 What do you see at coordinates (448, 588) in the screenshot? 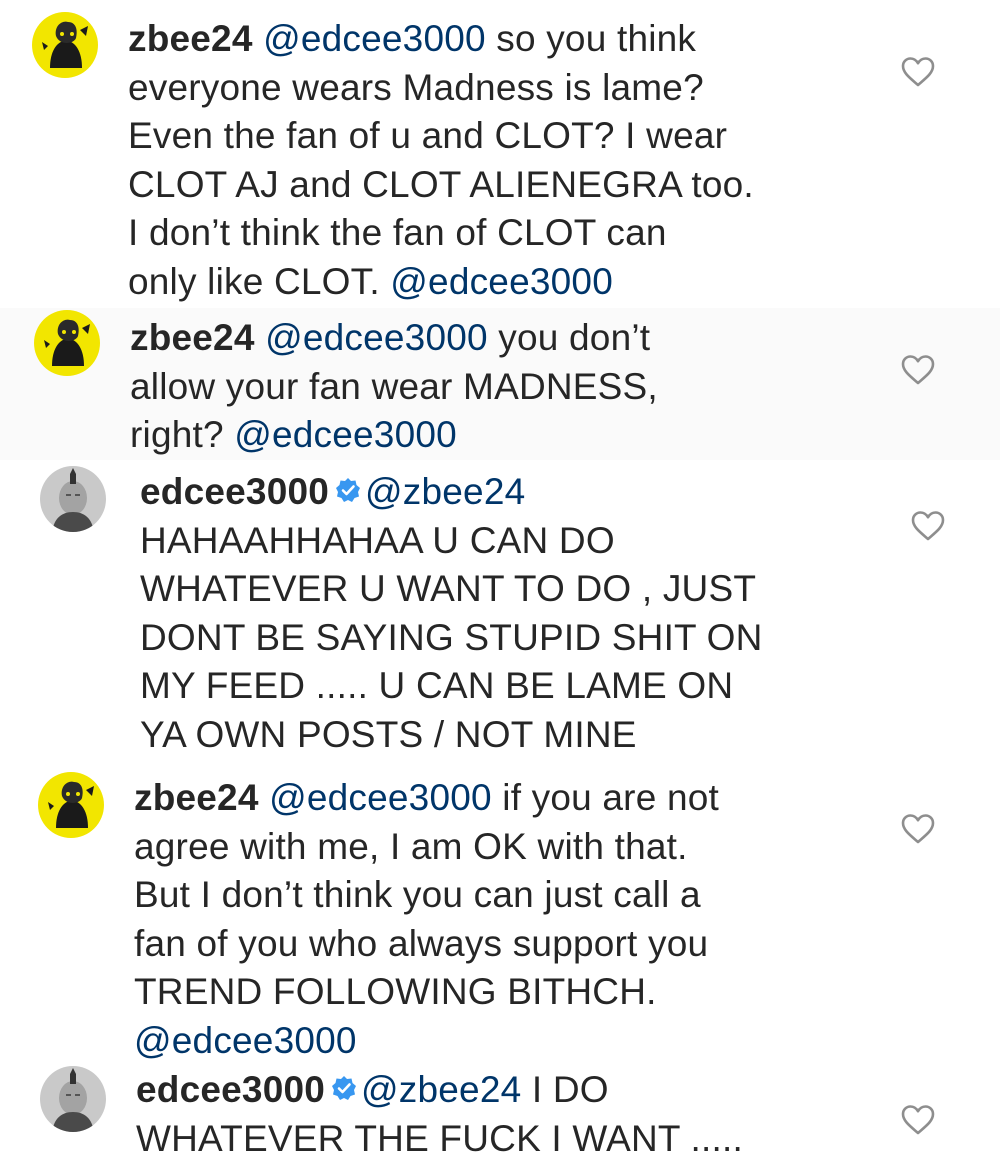
I see `comment-text: WHATEVER U WANT TO DO , JUST` at bounding box center [448, 588].